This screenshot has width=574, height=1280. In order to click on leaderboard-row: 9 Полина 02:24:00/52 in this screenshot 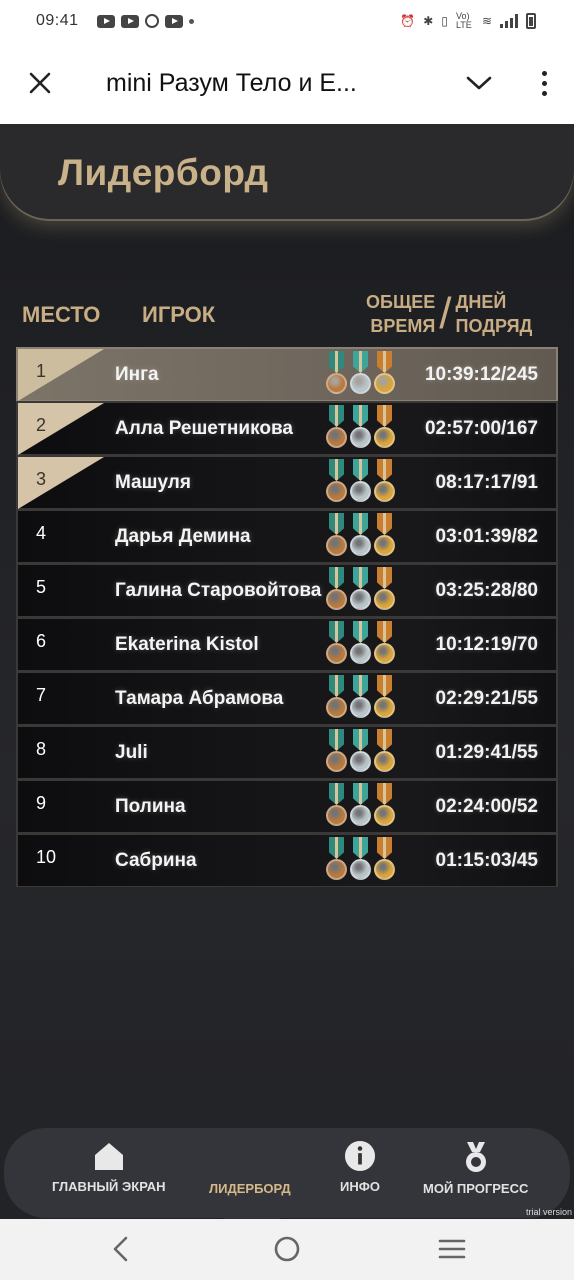, I will do `click(287, 806)`.